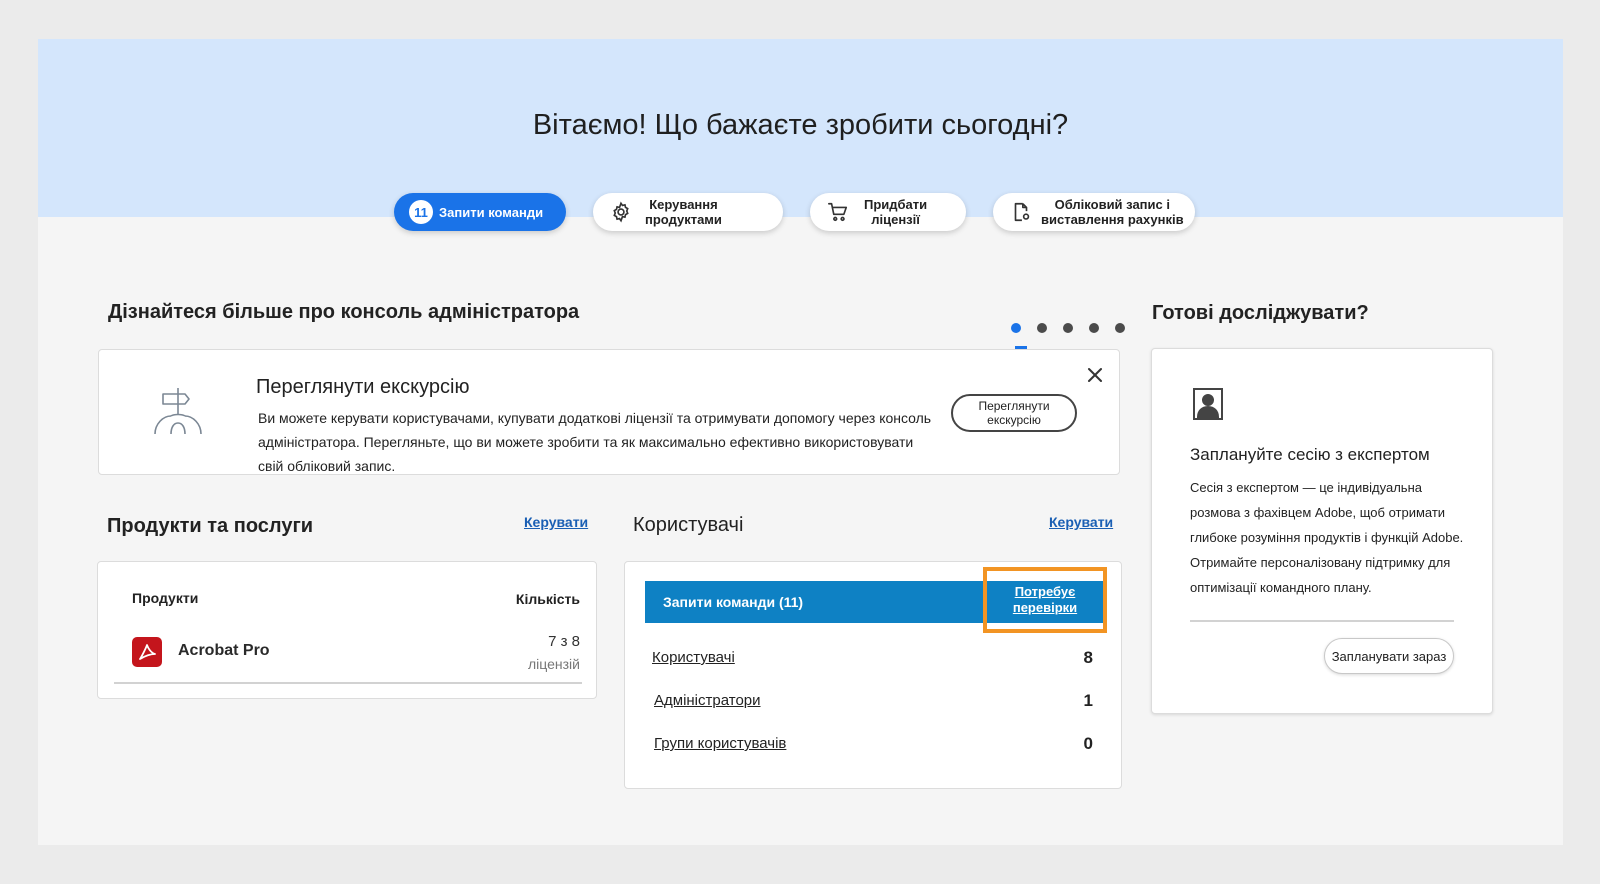 The height and width of the screenshot is (884, 1600). What do you see at coordinates (1281, 587) in the screenshot?
I see `expert-text-line5: оптимізації командного плану.` at bounding box center [1281, 587].